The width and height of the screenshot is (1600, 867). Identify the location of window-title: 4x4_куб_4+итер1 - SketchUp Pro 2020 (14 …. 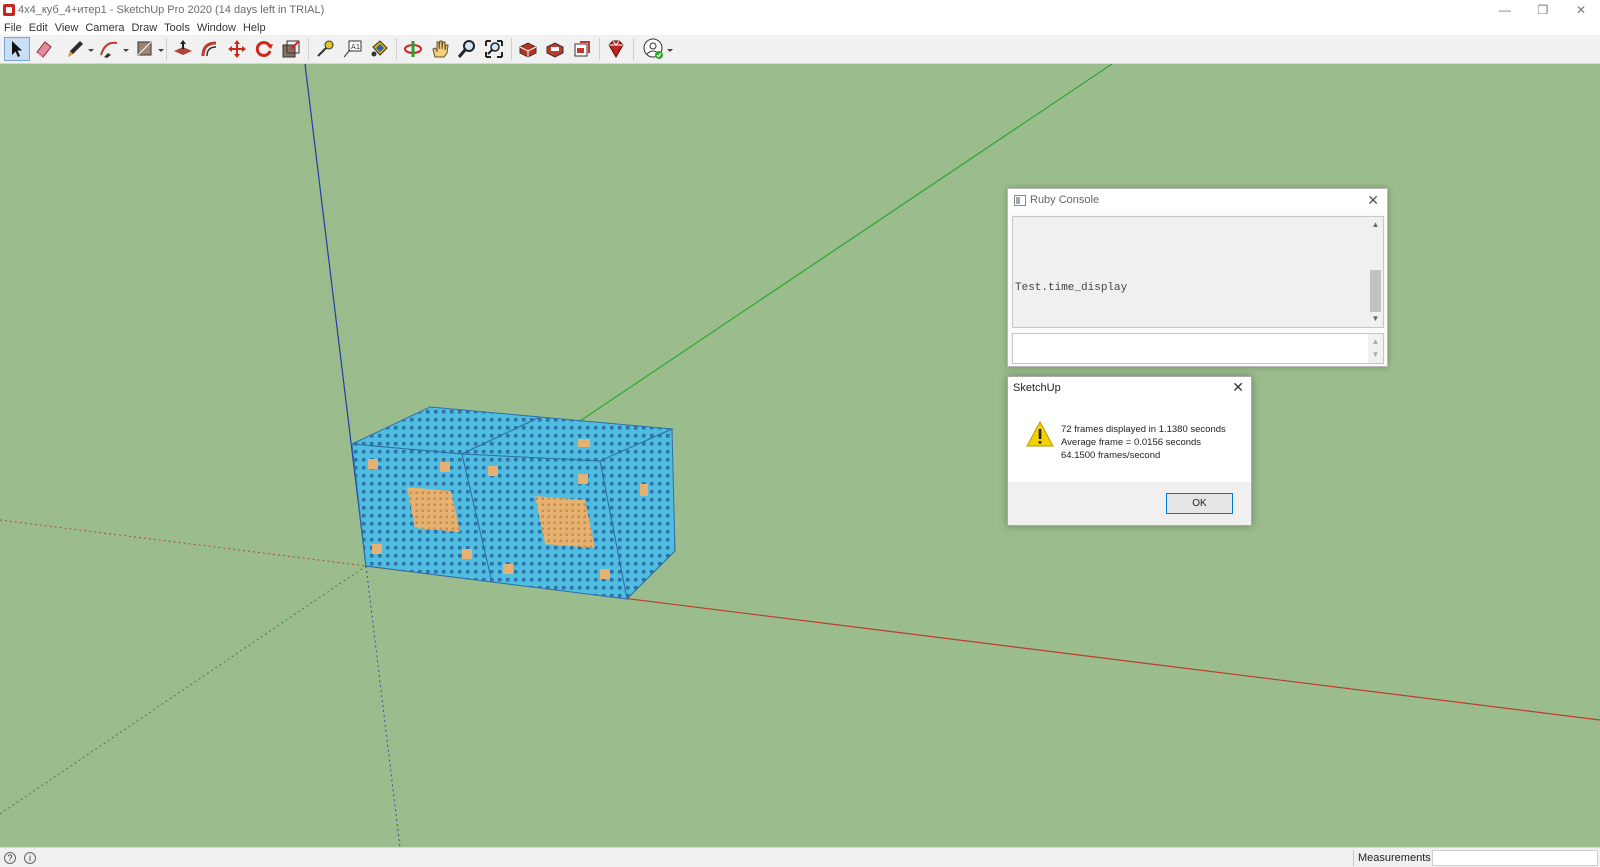
(171, 10).